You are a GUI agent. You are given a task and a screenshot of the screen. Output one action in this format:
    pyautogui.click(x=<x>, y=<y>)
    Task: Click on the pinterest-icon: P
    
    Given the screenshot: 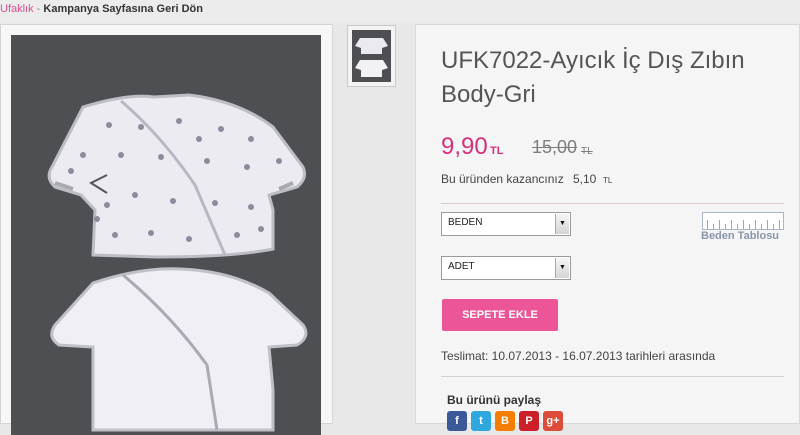 What is the action you would take?
    pyautogui.click(x=529, y=421)
    